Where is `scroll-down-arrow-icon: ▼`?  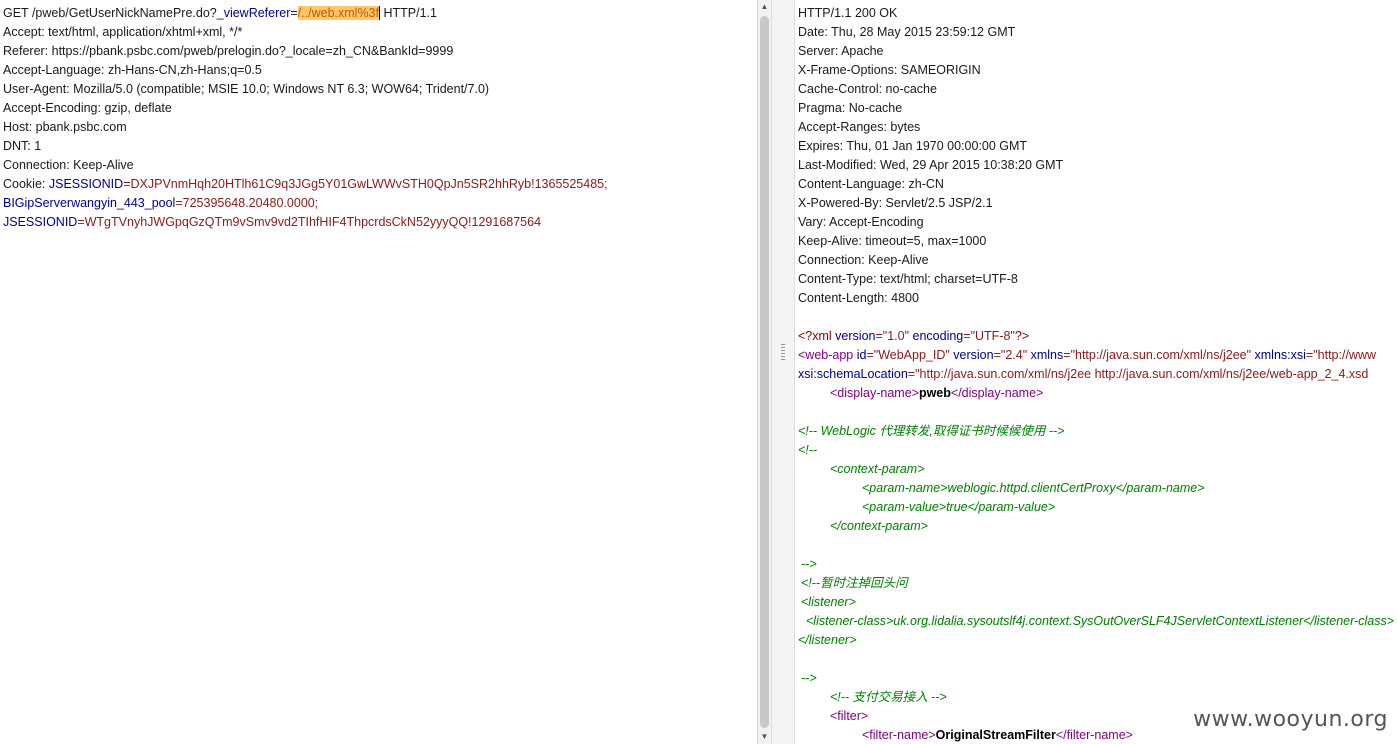 scroll-down-arrow-icon: ▼ is located at coordinates (764, 737).